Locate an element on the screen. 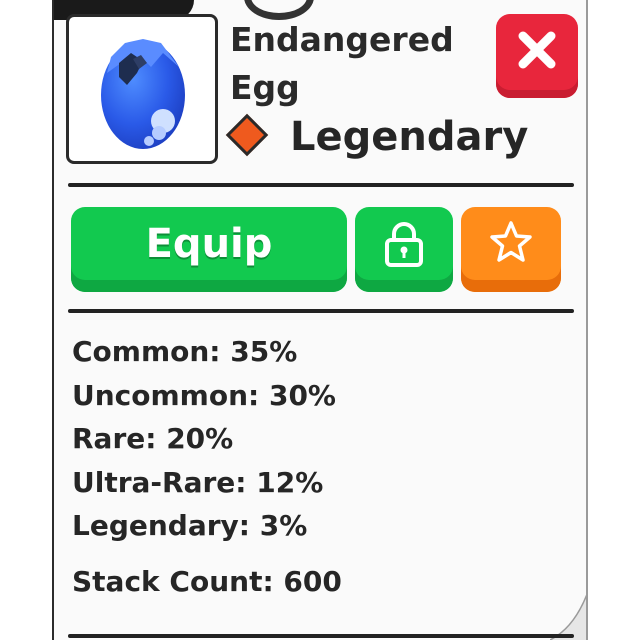 The width and height of the screenshot is (640, 640). odds-rare: Rare: 20% is located at coordinates (153, 438).